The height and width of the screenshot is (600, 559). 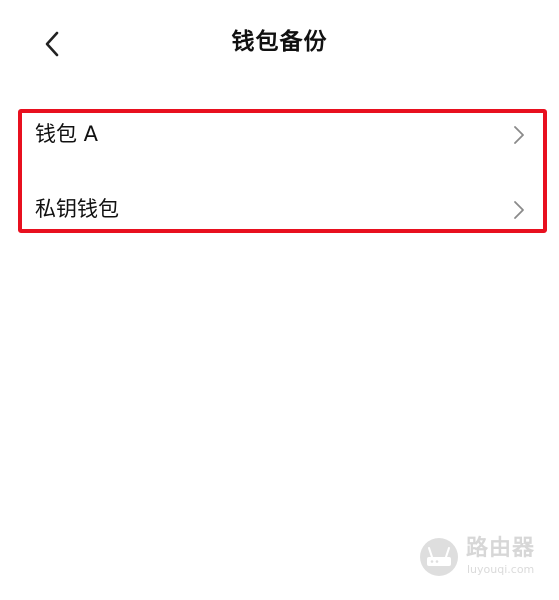 What do you see at coordinates (439, 557) in the screenshot?
I see `router-logo-icon` at bounding box center [439, 557].